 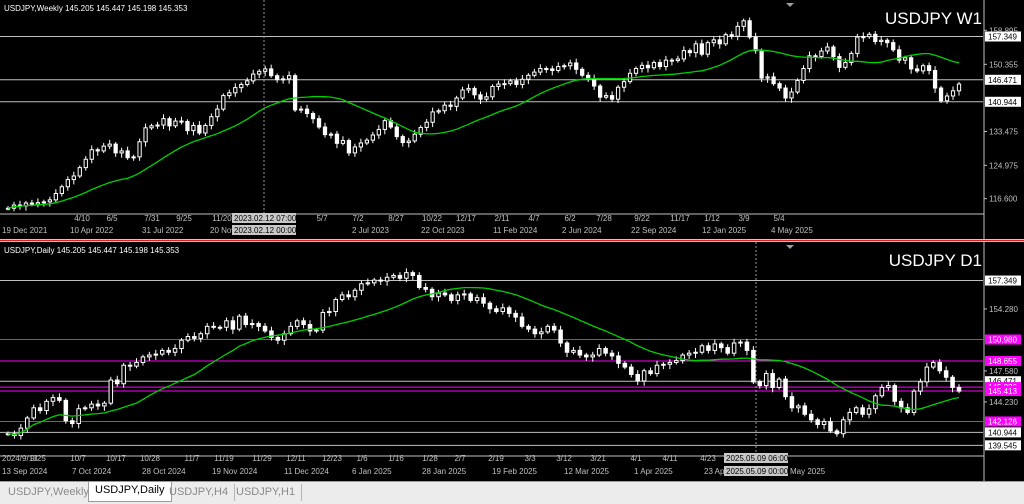 I want to click on date-axis-label: 19 Dec 2021, so click(x=25, y=230).